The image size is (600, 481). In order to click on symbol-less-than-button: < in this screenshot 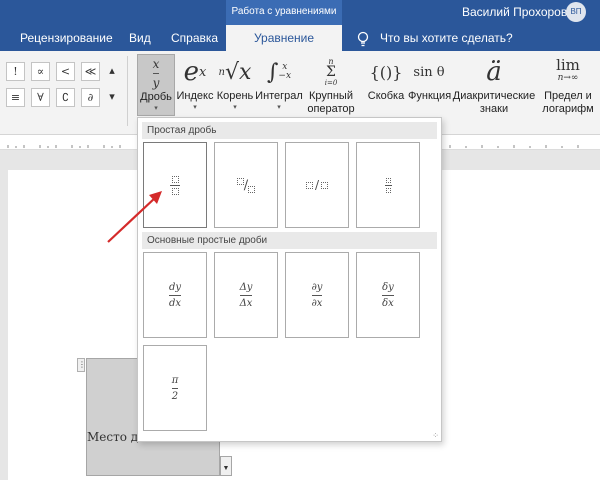, I will do `click(65, 71)`.